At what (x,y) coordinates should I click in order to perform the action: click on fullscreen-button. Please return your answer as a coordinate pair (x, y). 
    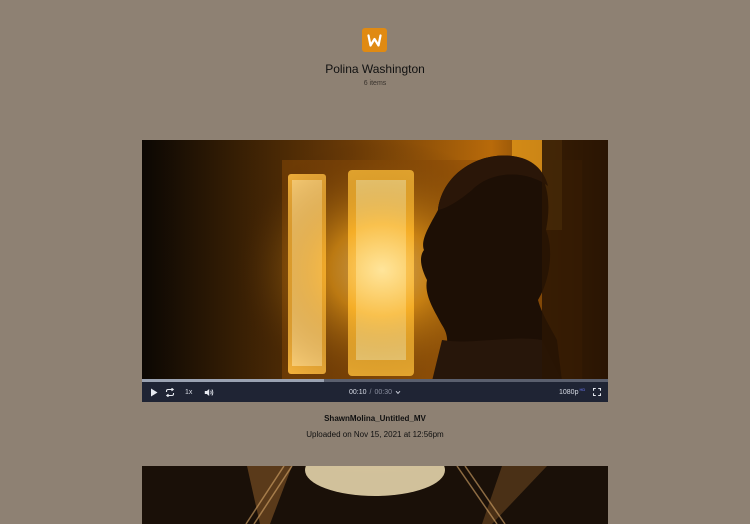
    Looking at the image, I should click on (597, 392).